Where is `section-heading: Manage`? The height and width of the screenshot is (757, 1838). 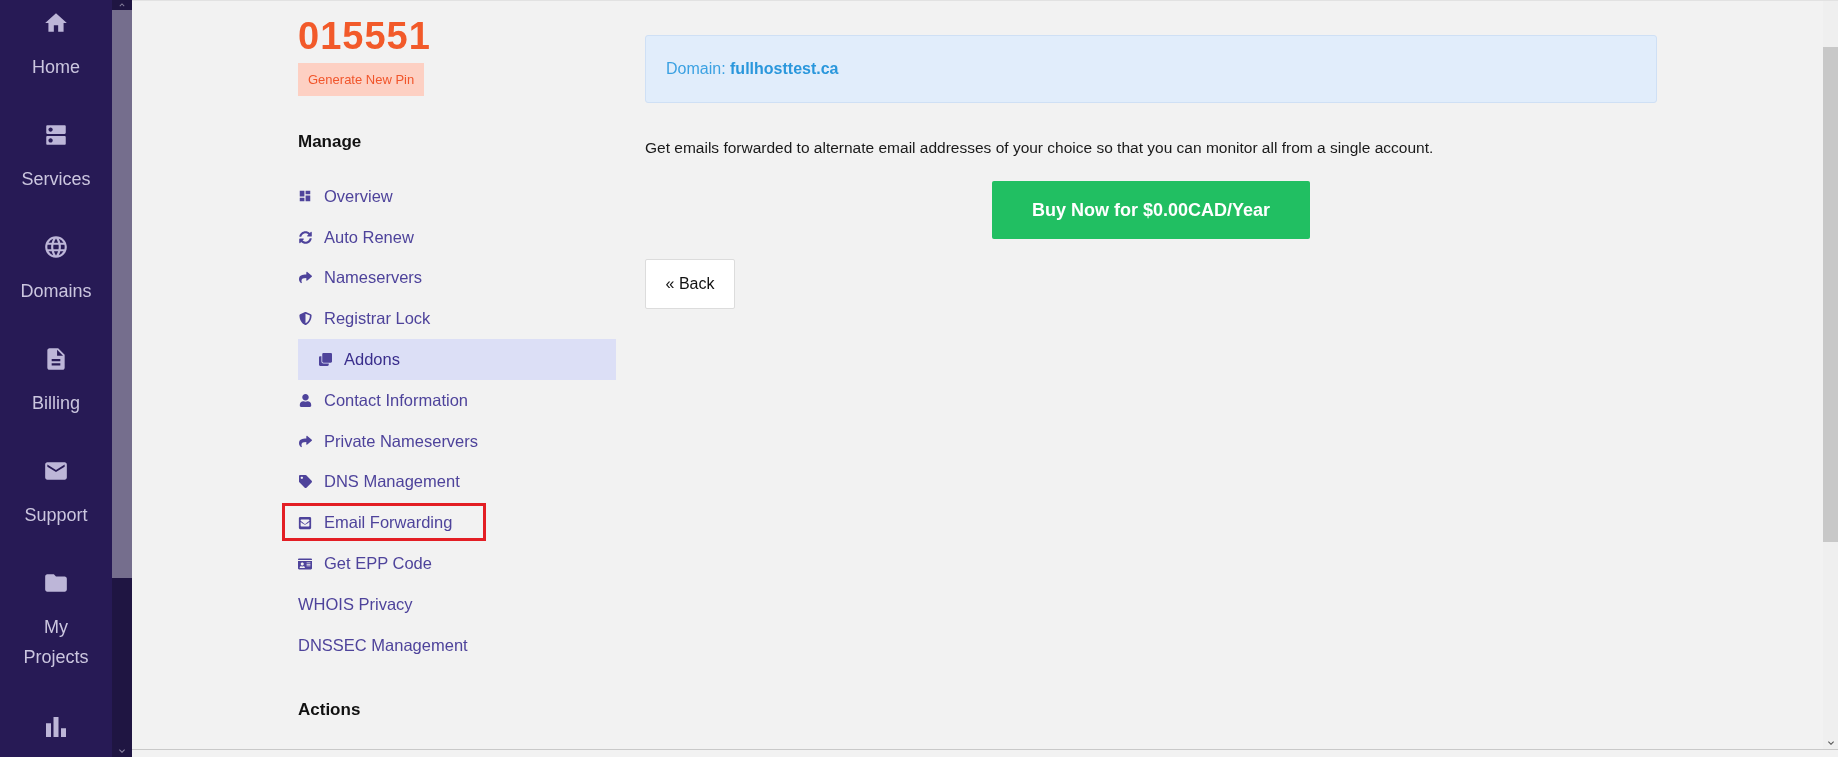 section-heading: Manage is located at coordinates (330, 142).